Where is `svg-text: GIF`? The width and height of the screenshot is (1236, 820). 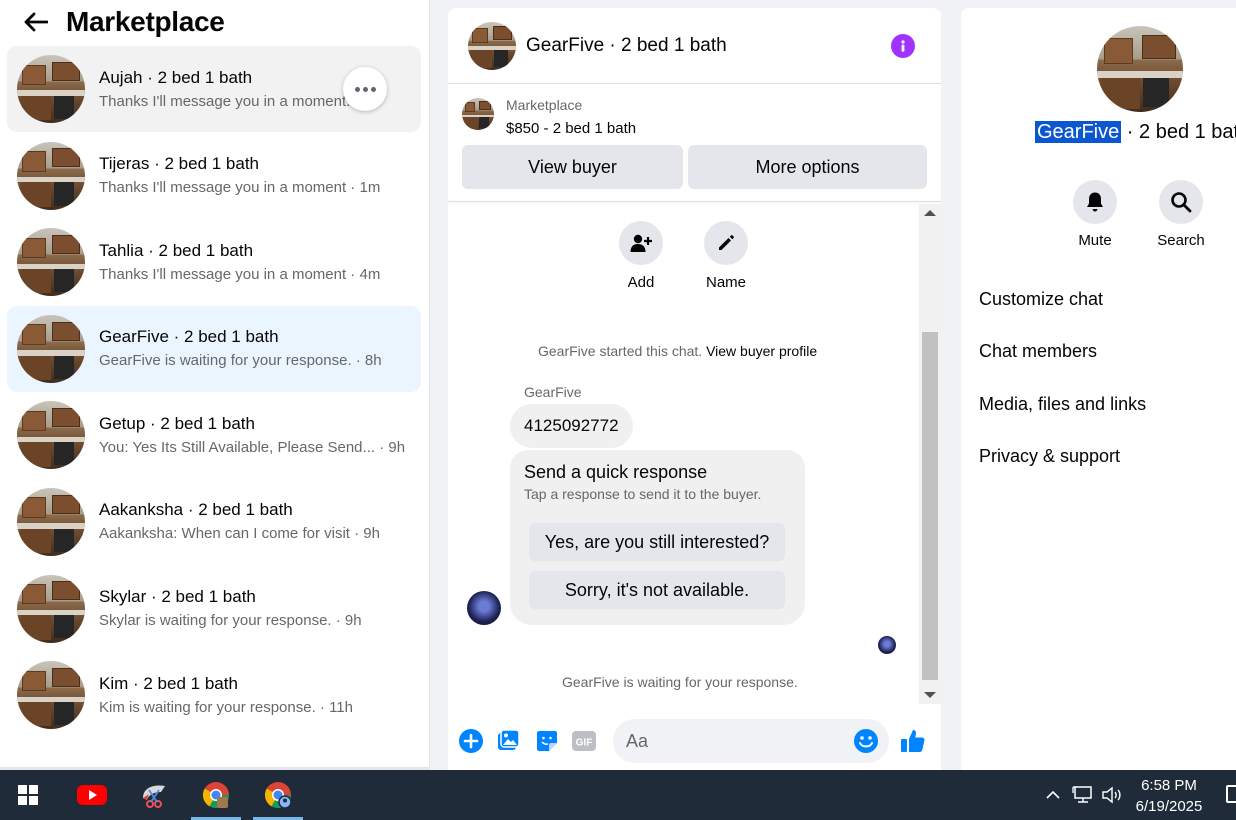
svg-text: GIF is located at coordinates (584, 743).